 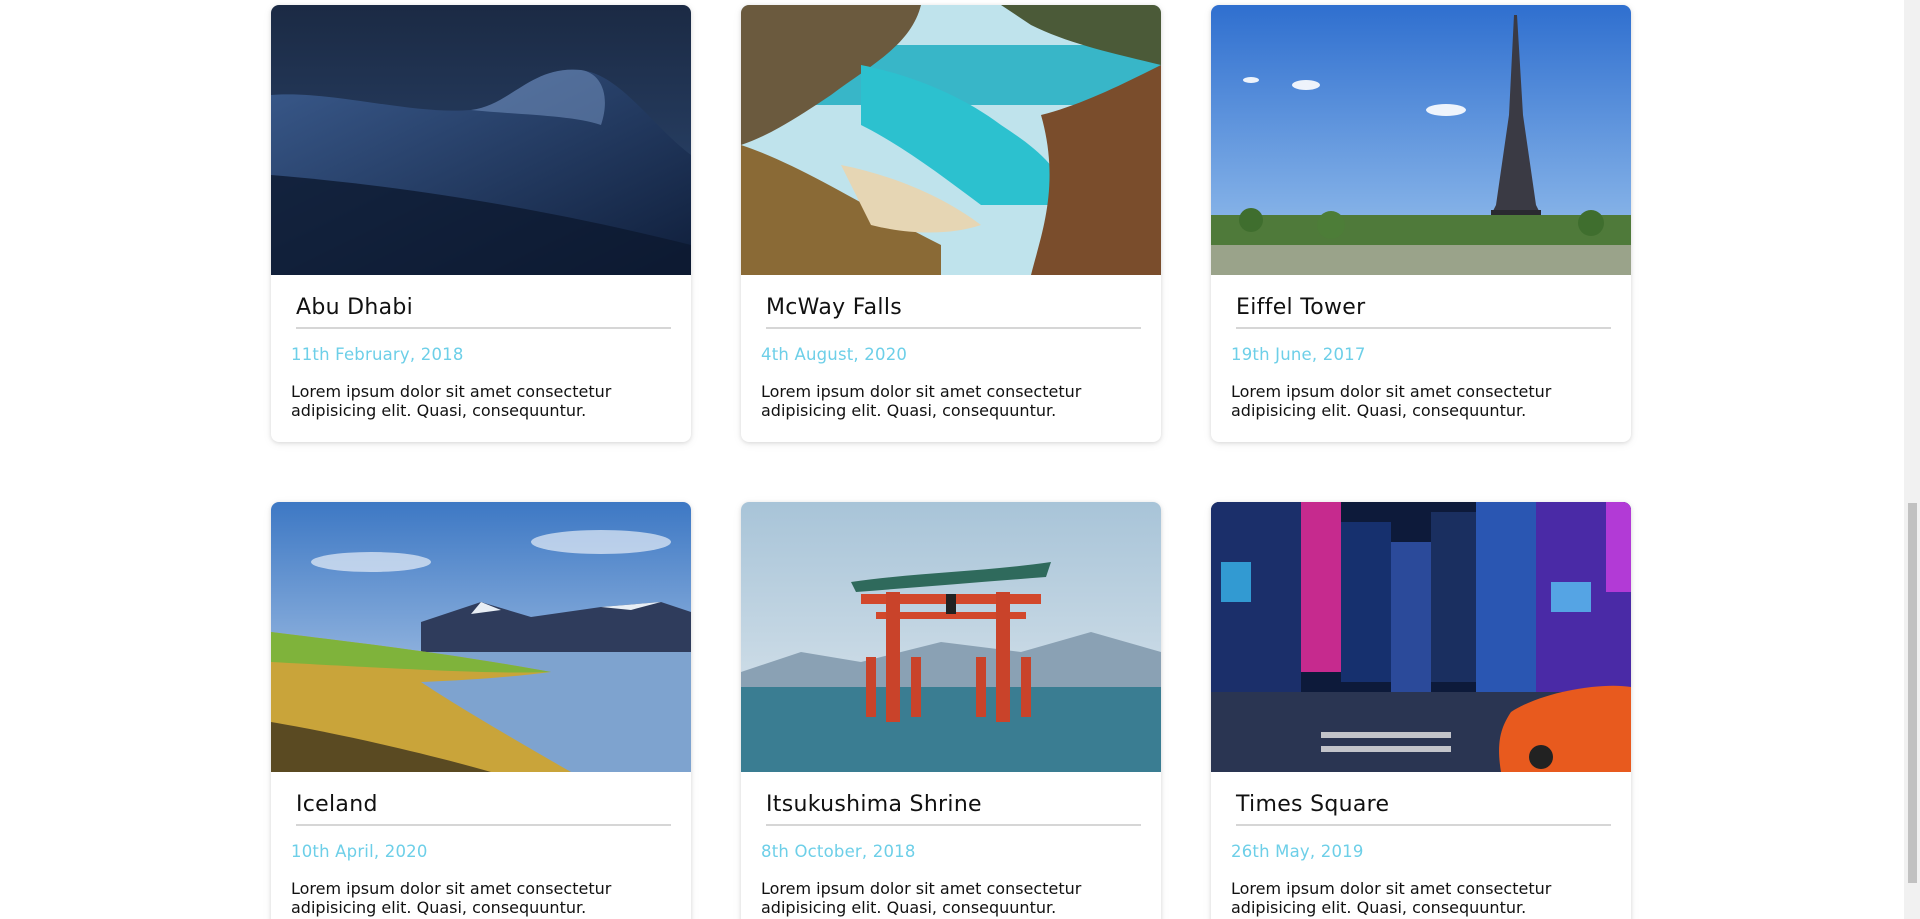 What do you see at coordinates (359, 851) in the screenshot?
I see `card-date: 10th April, 2020` at bounding box center [359, 851].